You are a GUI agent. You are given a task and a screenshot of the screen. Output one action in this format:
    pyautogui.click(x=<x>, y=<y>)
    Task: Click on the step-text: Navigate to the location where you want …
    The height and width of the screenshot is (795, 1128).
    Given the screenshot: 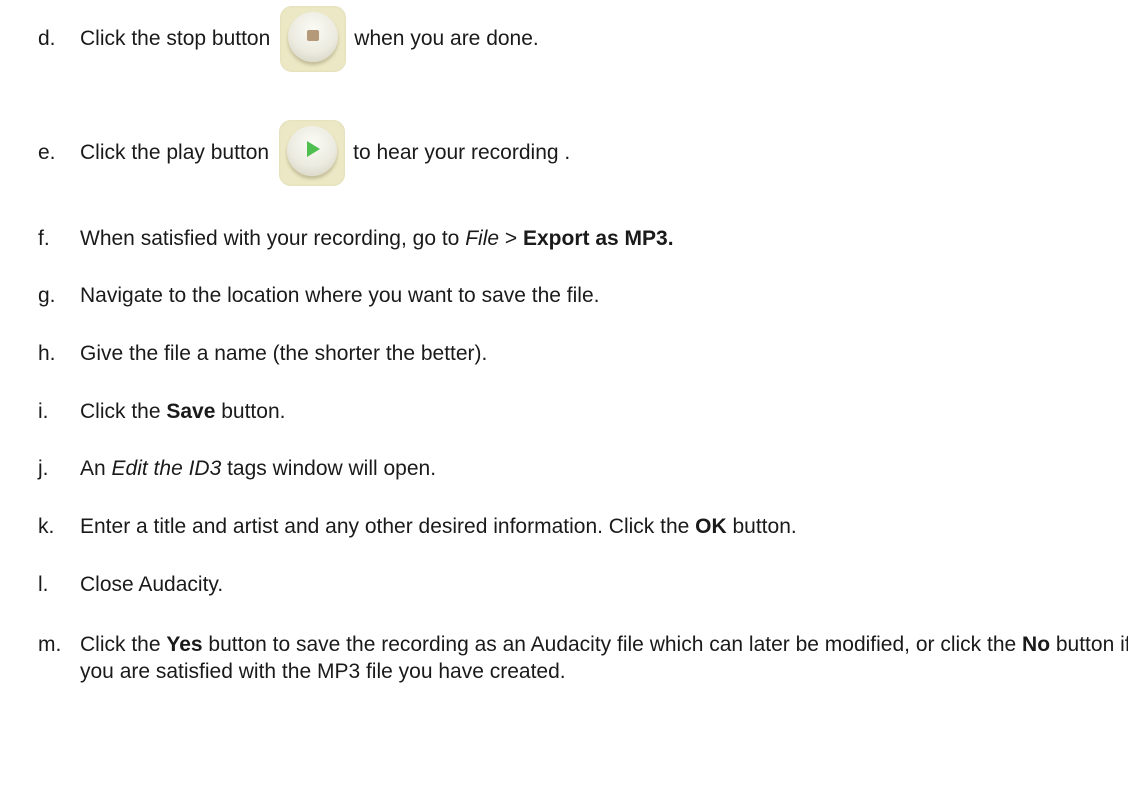 What is the action you would take?
    pyautogui.click(x=340, y=295)
    